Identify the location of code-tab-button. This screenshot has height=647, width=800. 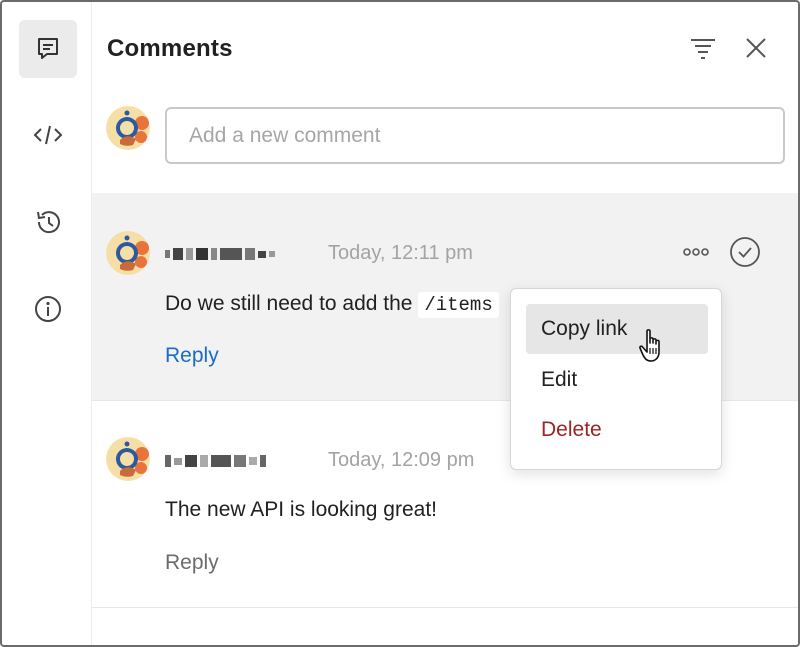
(48, 135).